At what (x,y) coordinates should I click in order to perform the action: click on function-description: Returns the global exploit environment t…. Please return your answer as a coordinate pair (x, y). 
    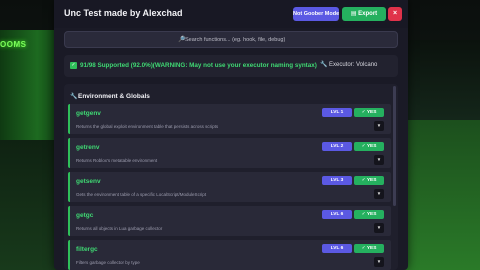
    Looking at the image, I should click on (147, 126).